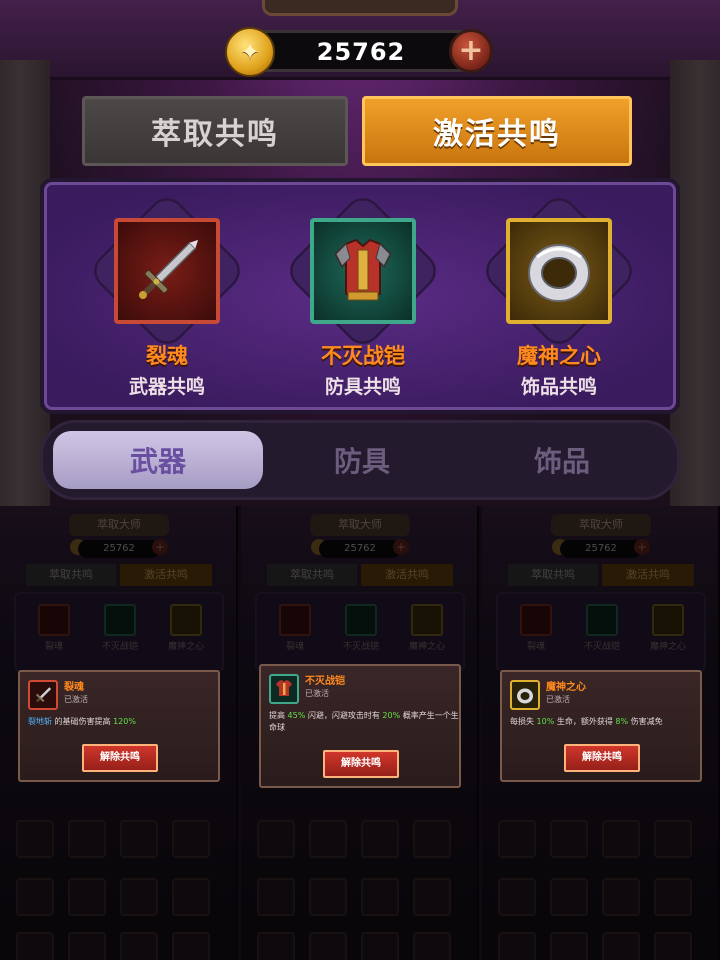 The height and width of the screenshot is (960, 720). I want to click on accessory-resonance-category: 饰品共鸣, so click(558, 387).